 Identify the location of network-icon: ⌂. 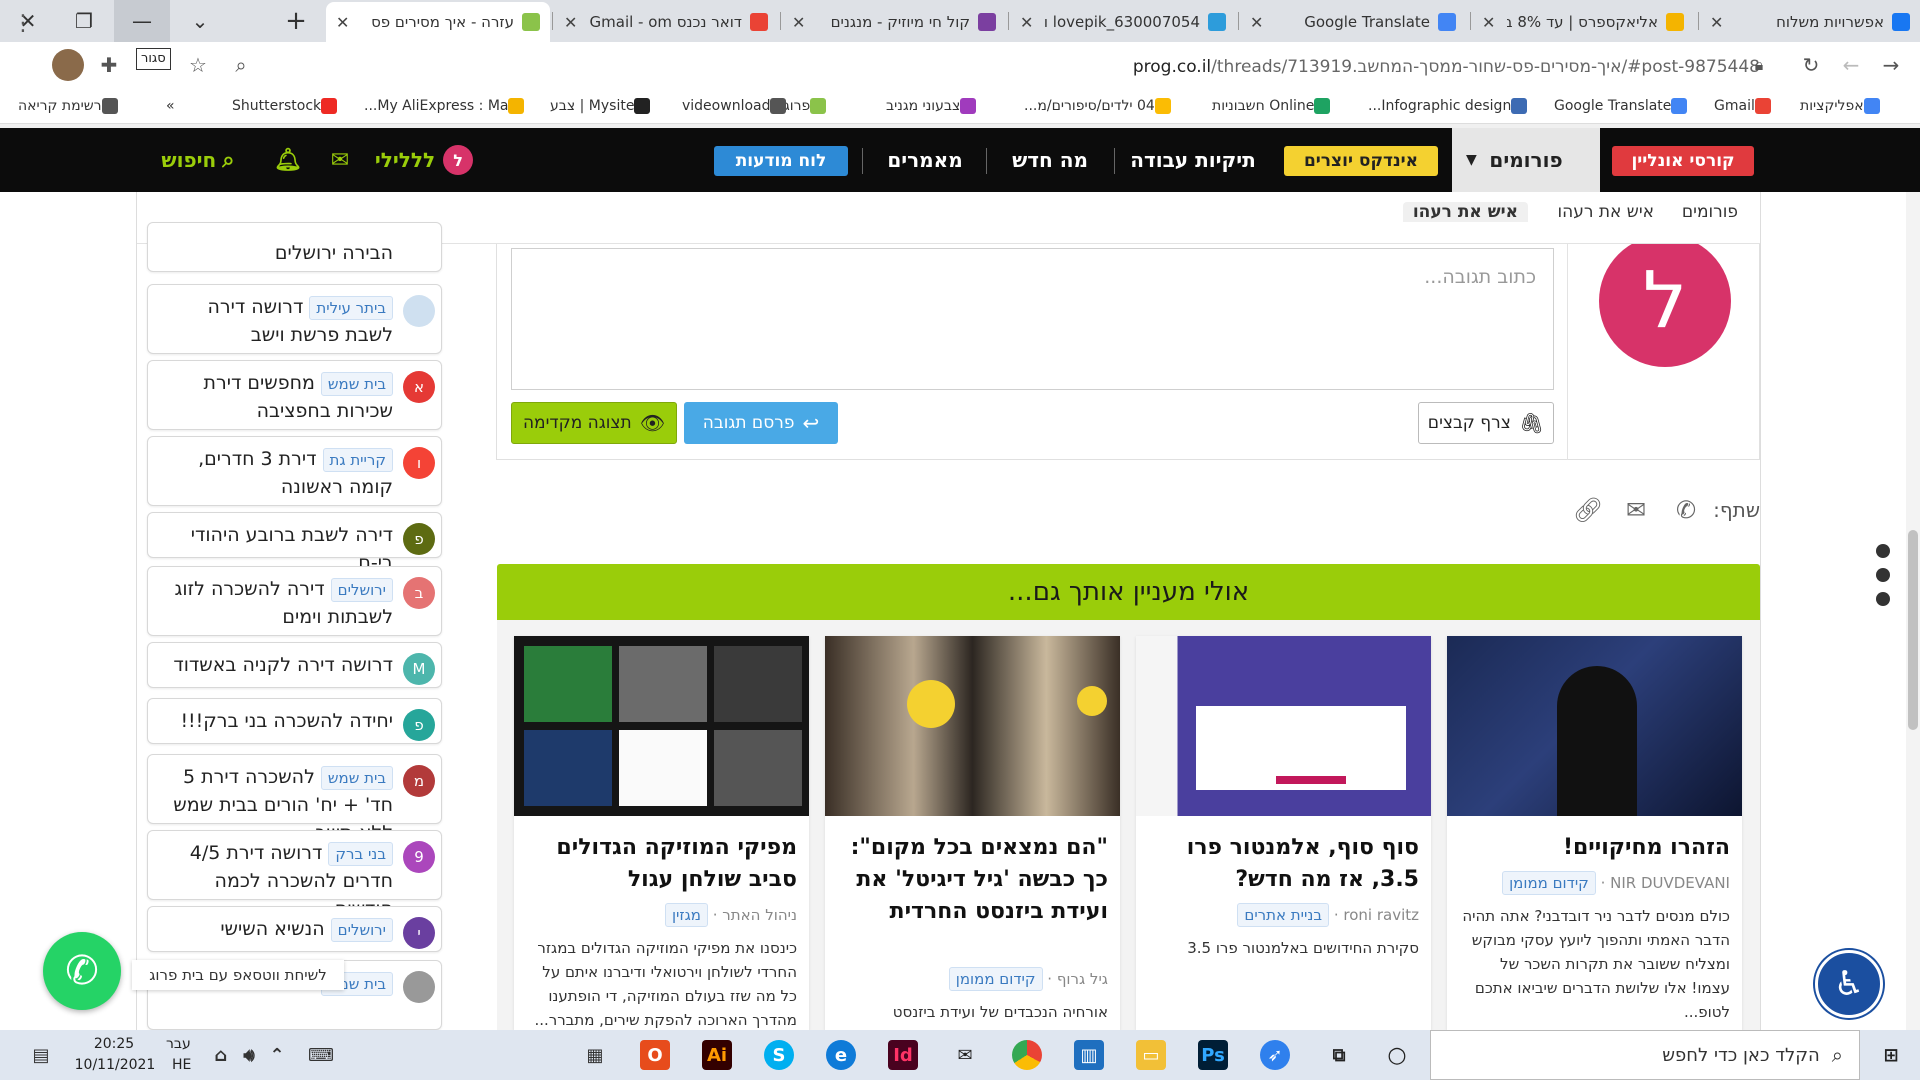
(221, 1055).